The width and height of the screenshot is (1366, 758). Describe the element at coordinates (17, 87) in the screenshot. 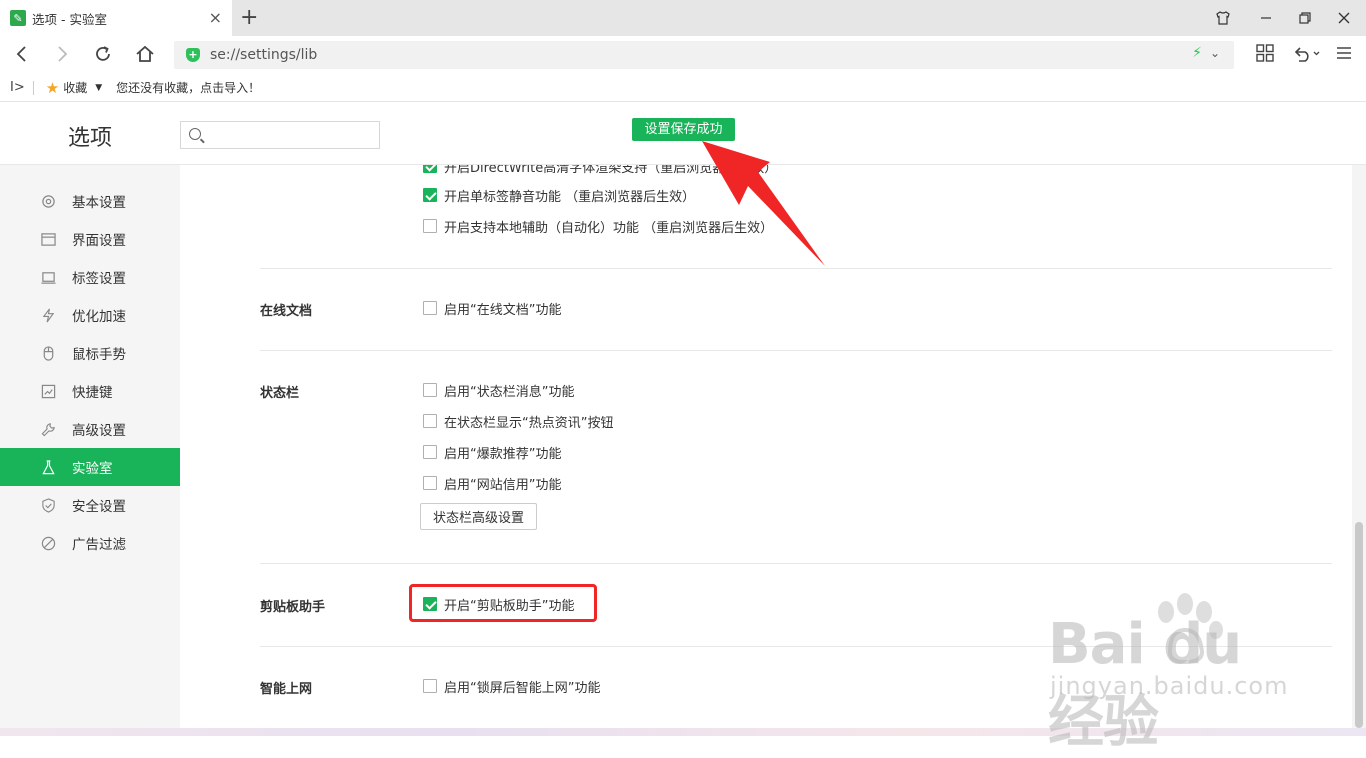

I see `sidebar-toggle-icon: I>` at that location.